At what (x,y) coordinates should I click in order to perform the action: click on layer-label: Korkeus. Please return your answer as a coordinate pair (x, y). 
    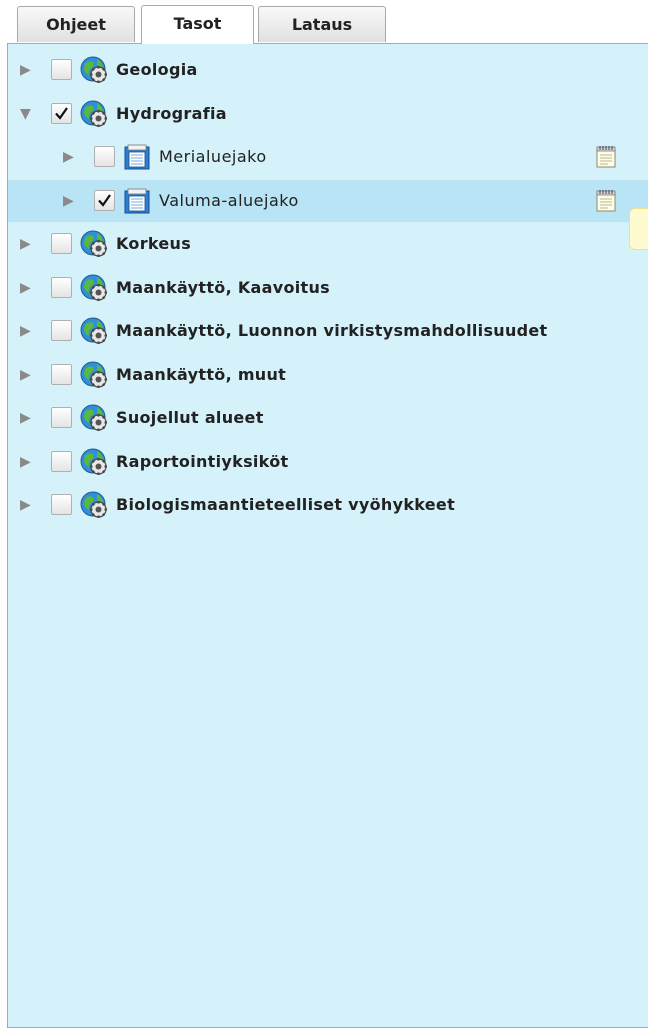
    Looking at the image, I should click on (153, 244).